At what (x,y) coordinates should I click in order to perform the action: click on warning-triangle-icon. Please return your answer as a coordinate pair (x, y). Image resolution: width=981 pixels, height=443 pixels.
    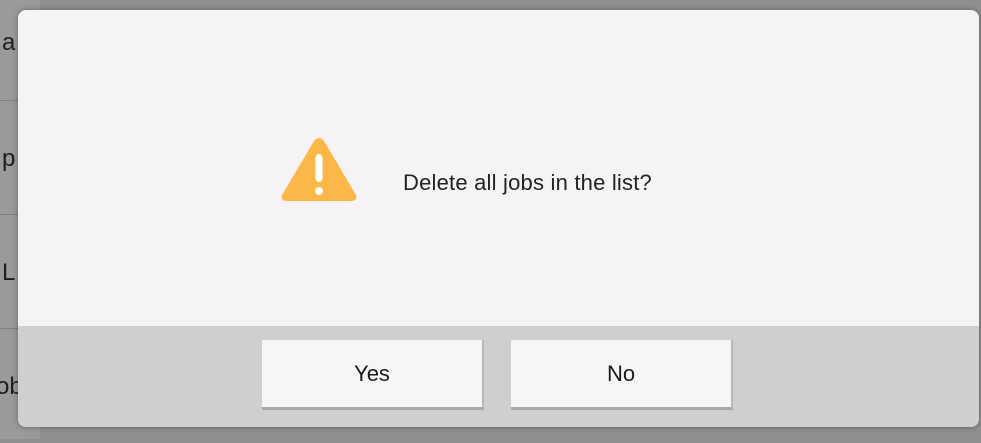
    Looking at the image, I should click on (319, 169).